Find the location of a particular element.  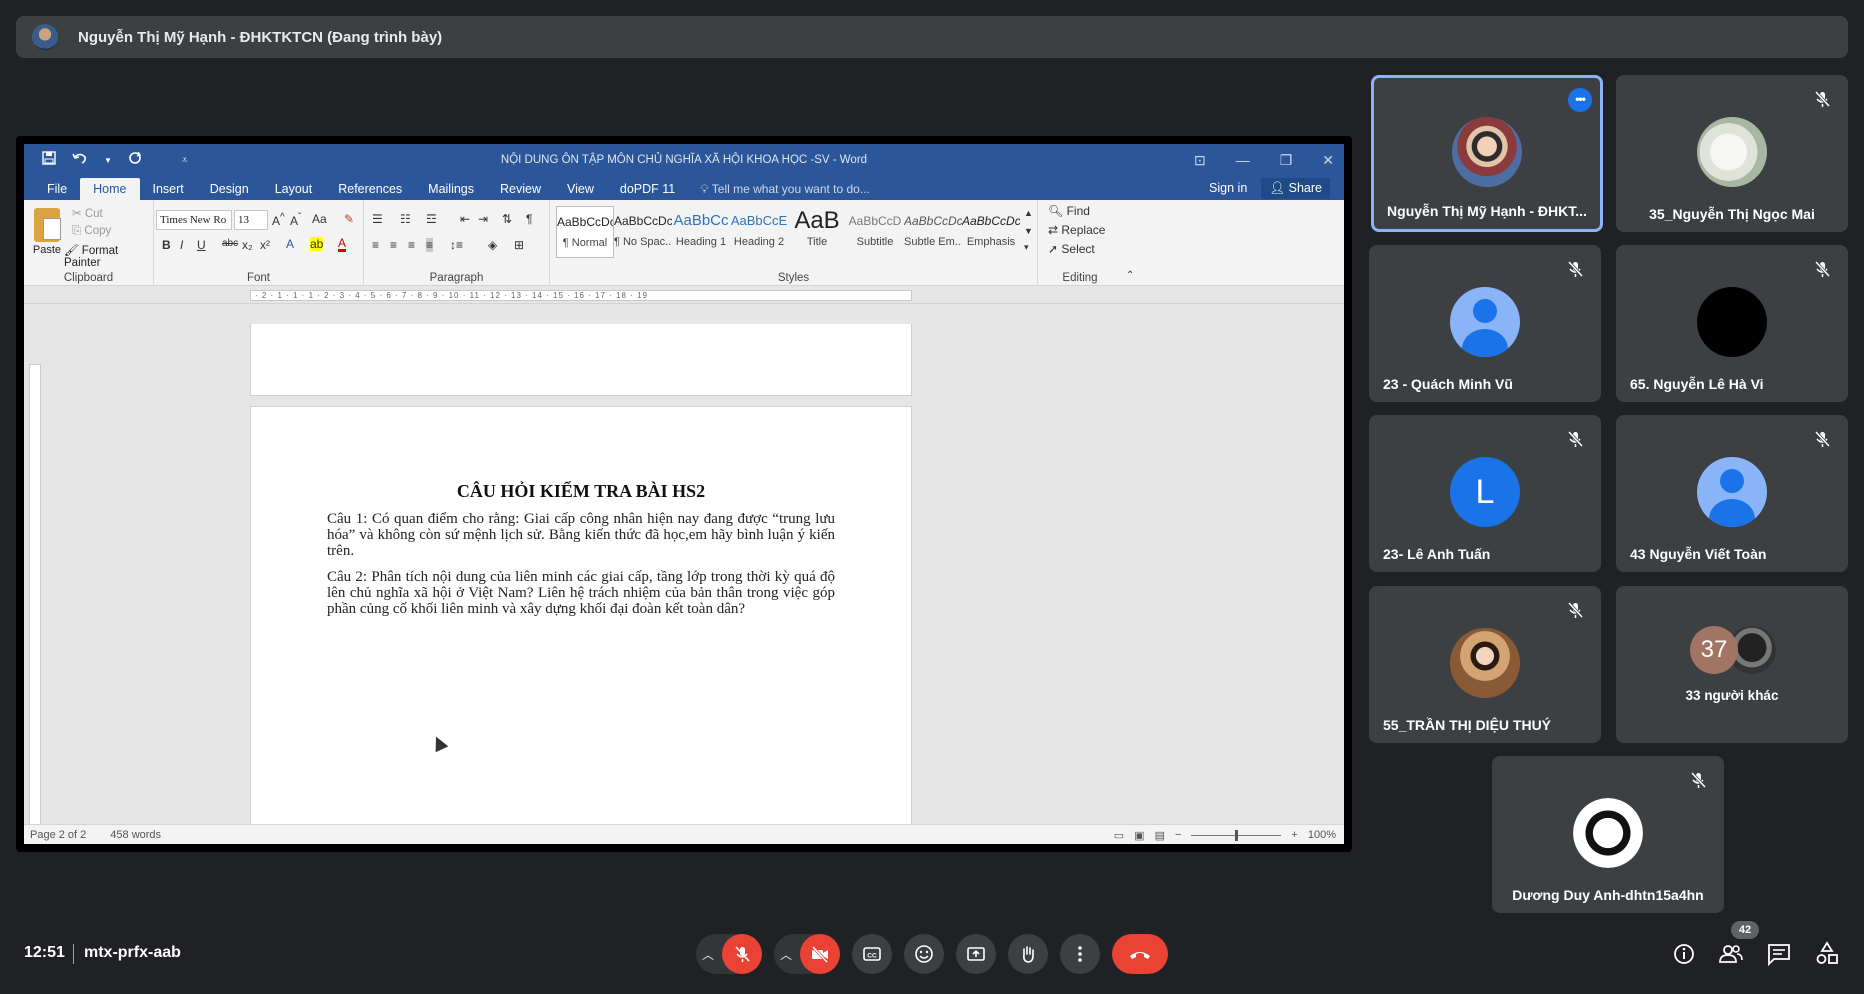

collapse-ribbon-icon: ⌃ is located at coordinates (1130, 275).